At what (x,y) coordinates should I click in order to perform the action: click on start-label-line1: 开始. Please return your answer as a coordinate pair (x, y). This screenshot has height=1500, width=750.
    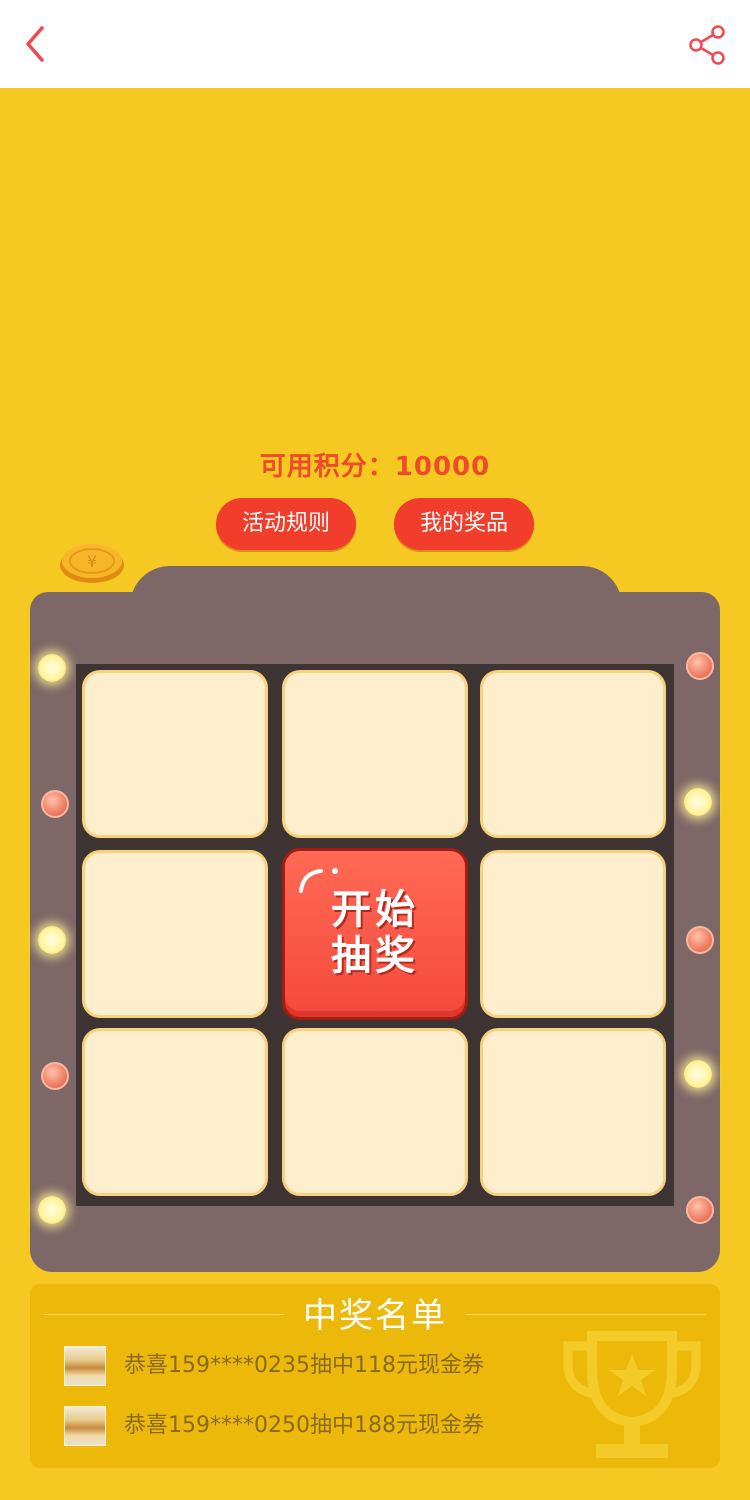
    Looking at the image, I should click on (375, 909).